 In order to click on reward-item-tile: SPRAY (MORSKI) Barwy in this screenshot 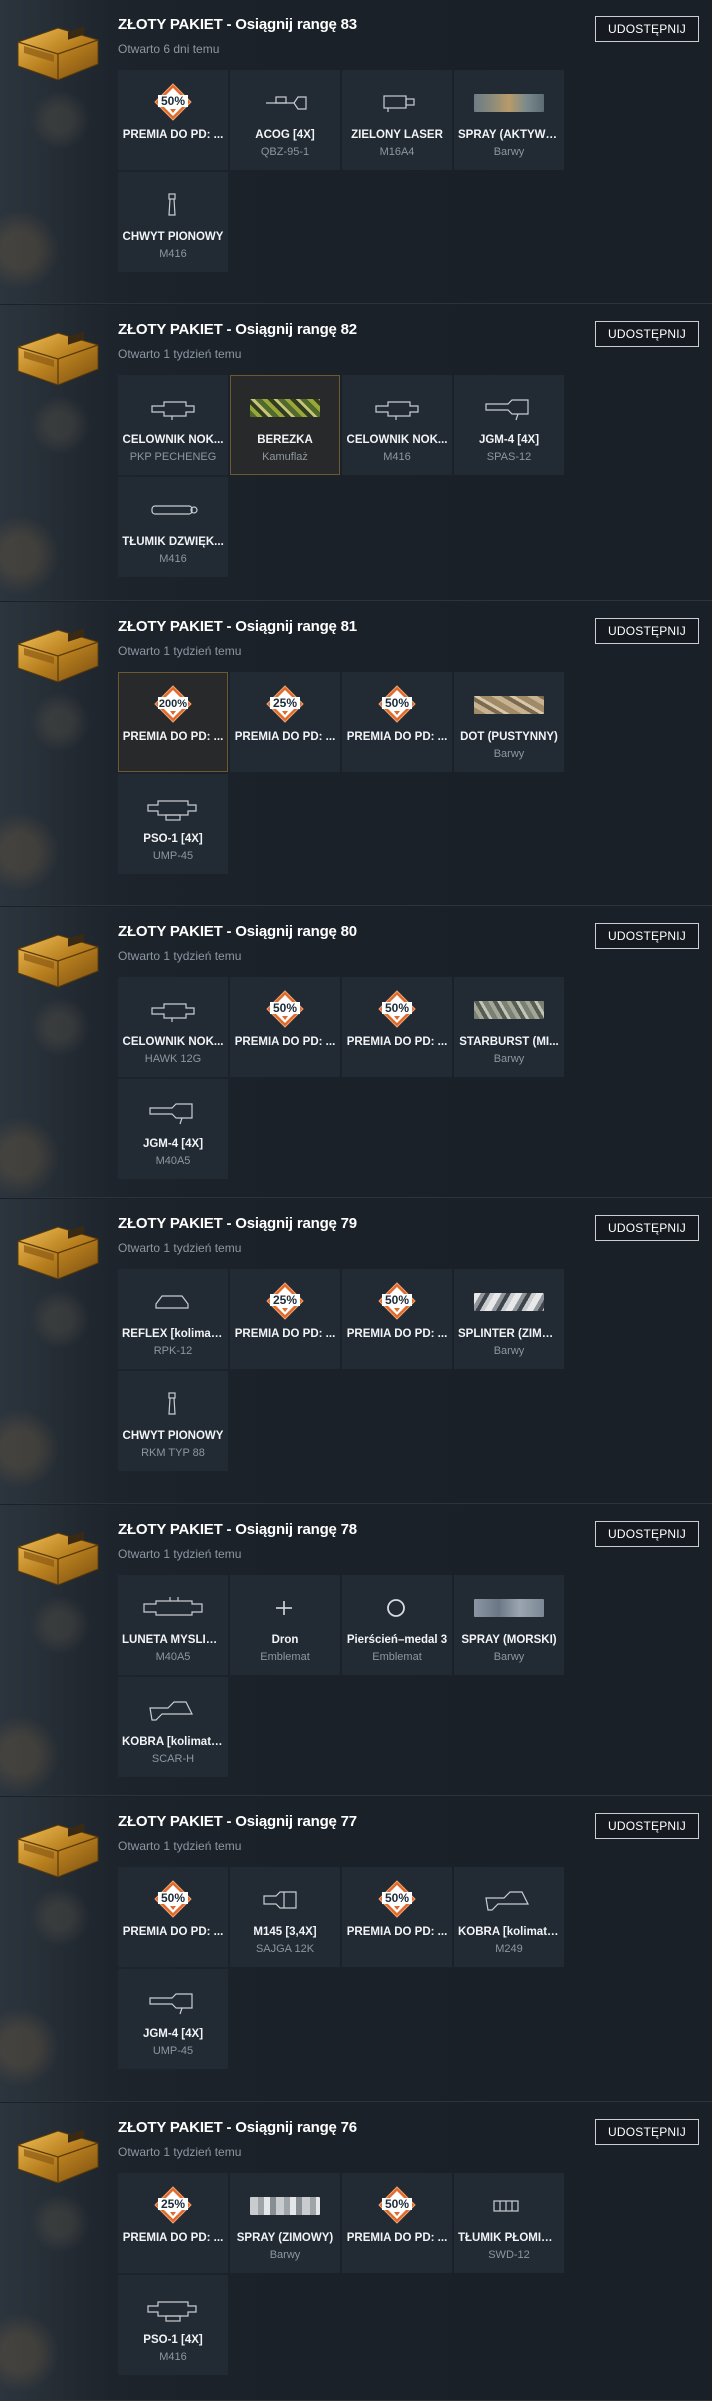, I will do `click(509, 1625)`.